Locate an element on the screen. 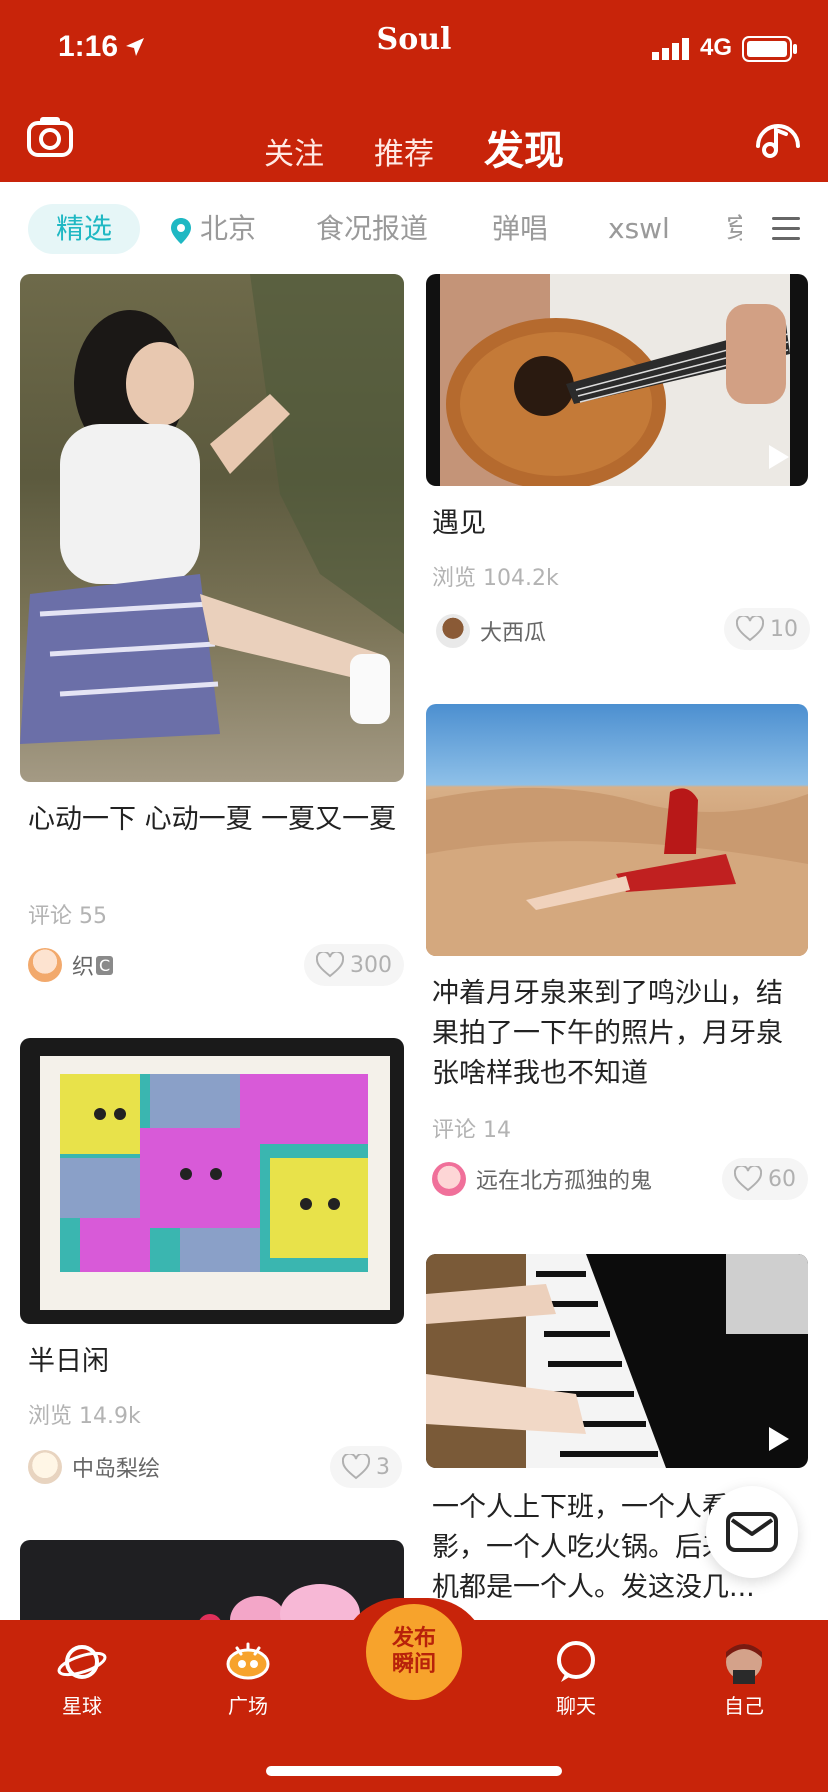 This screenshot has width=828, height=1792. post-video-piano is located at coordinates (617, 1361).